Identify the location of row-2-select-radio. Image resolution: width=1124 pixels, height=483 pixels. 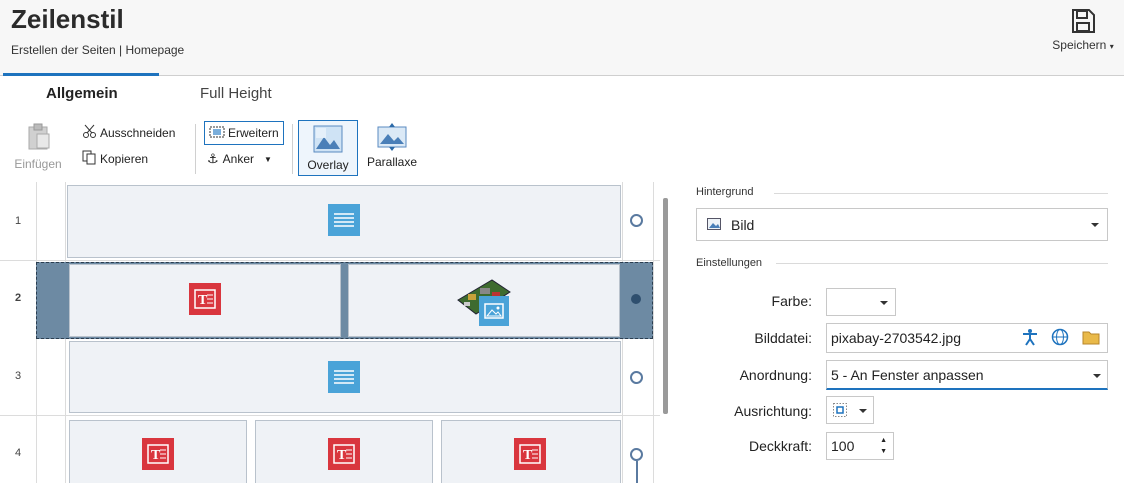
(636, 299).